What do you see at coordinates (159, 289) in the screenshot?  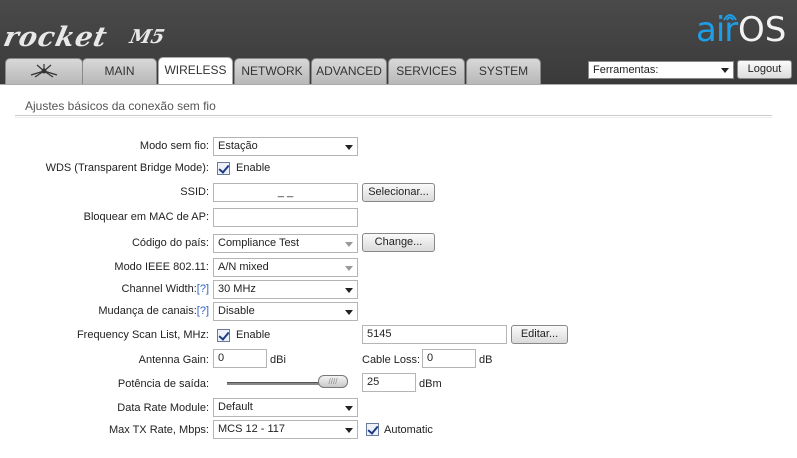 I see `channel-width-label: Channel Width:` at bounding box center [159, 289].